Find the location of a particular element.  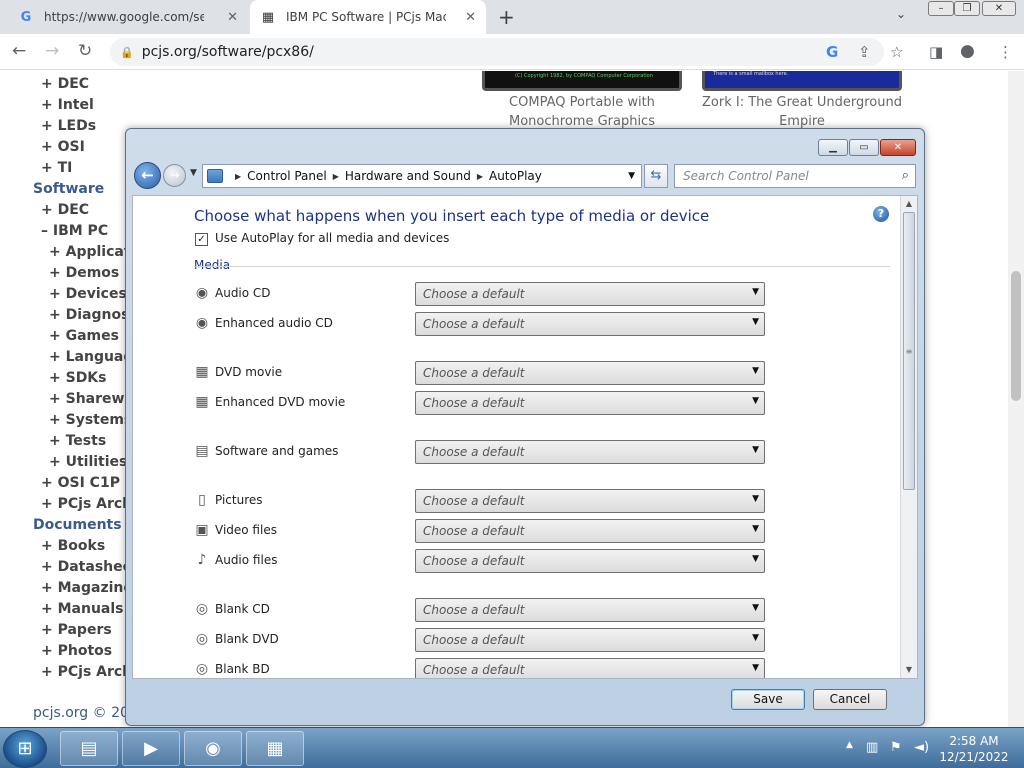

nav-link: + TI is located at coordinates (56, 168).